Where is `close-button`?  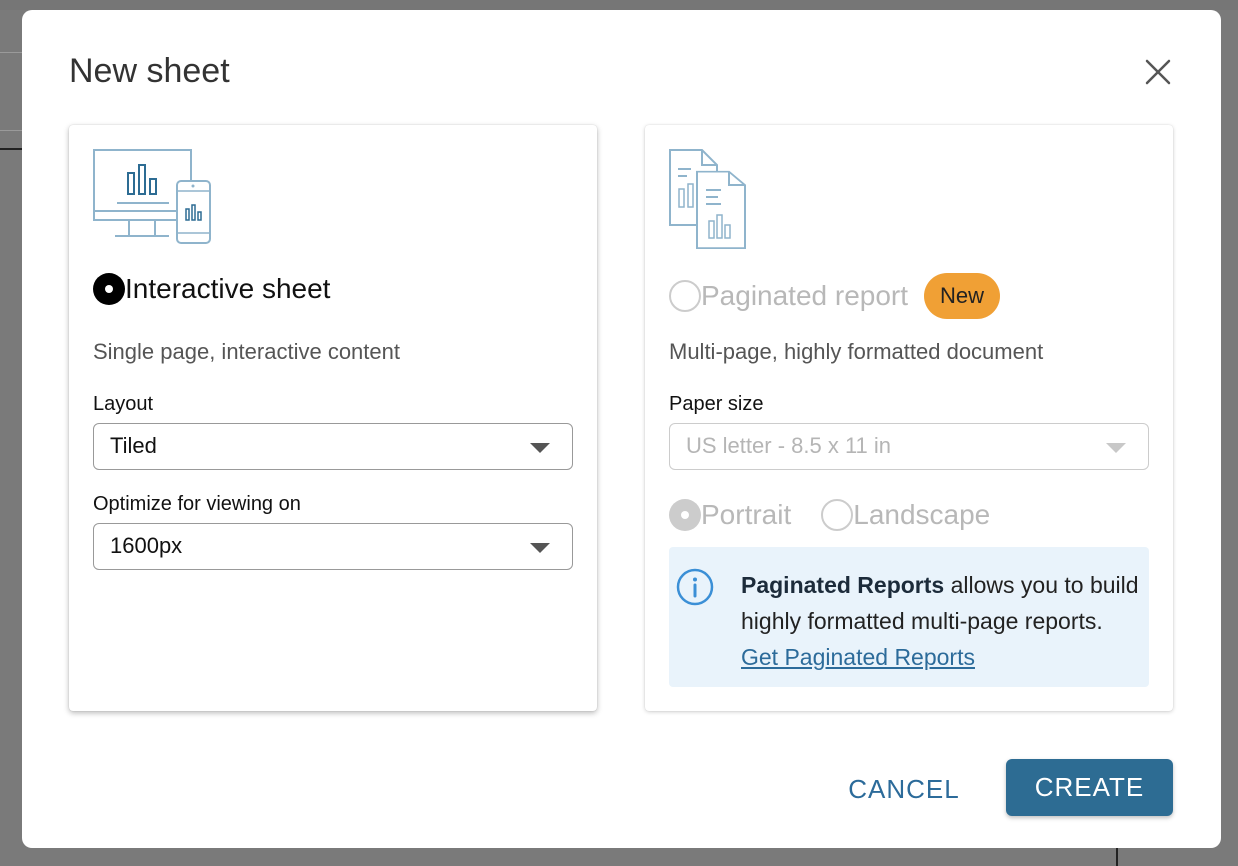 close-button is located at coordinates (1158, 72).